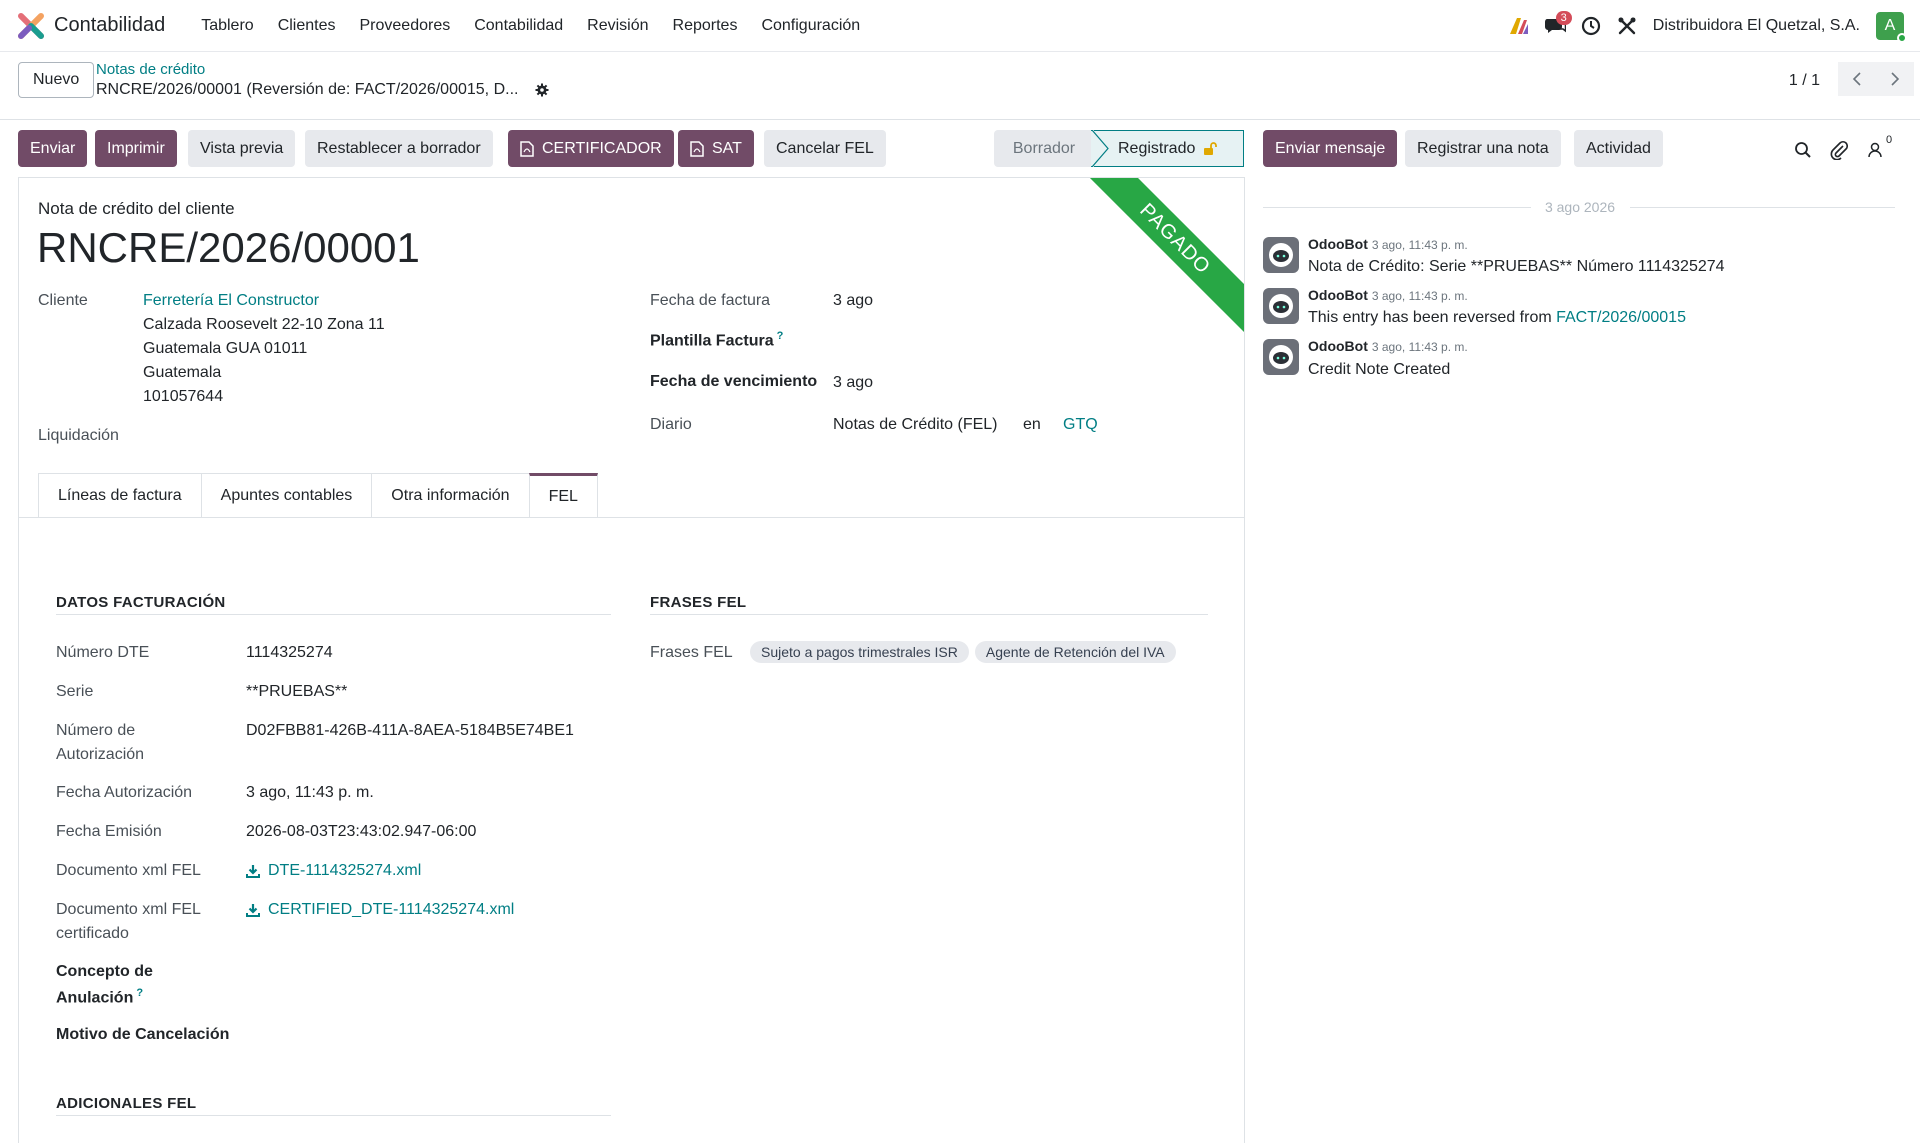 The height and width of the screenshot is (1143, 1920). I want to click on chat-icon: 3, so click(1555, 26).